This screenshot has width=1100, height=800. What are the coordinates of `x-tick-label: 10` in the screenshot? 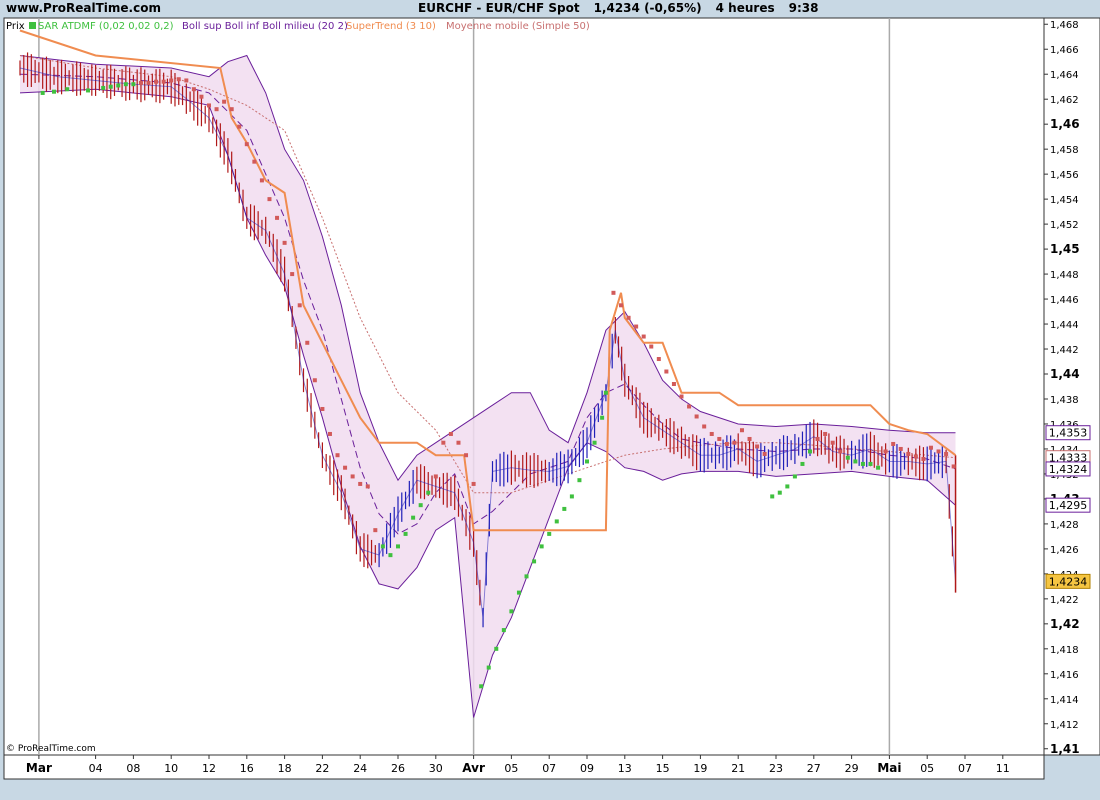 It's located at (171, 768).